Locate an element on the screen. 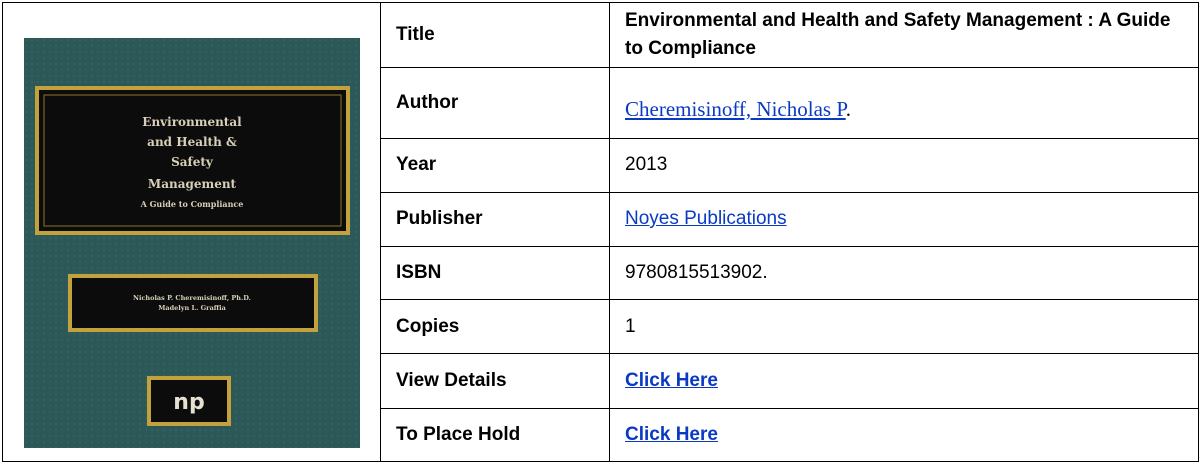 The image size is (1203, 464). cover-title-line-3: Safety is located at coordinates (192, 162).